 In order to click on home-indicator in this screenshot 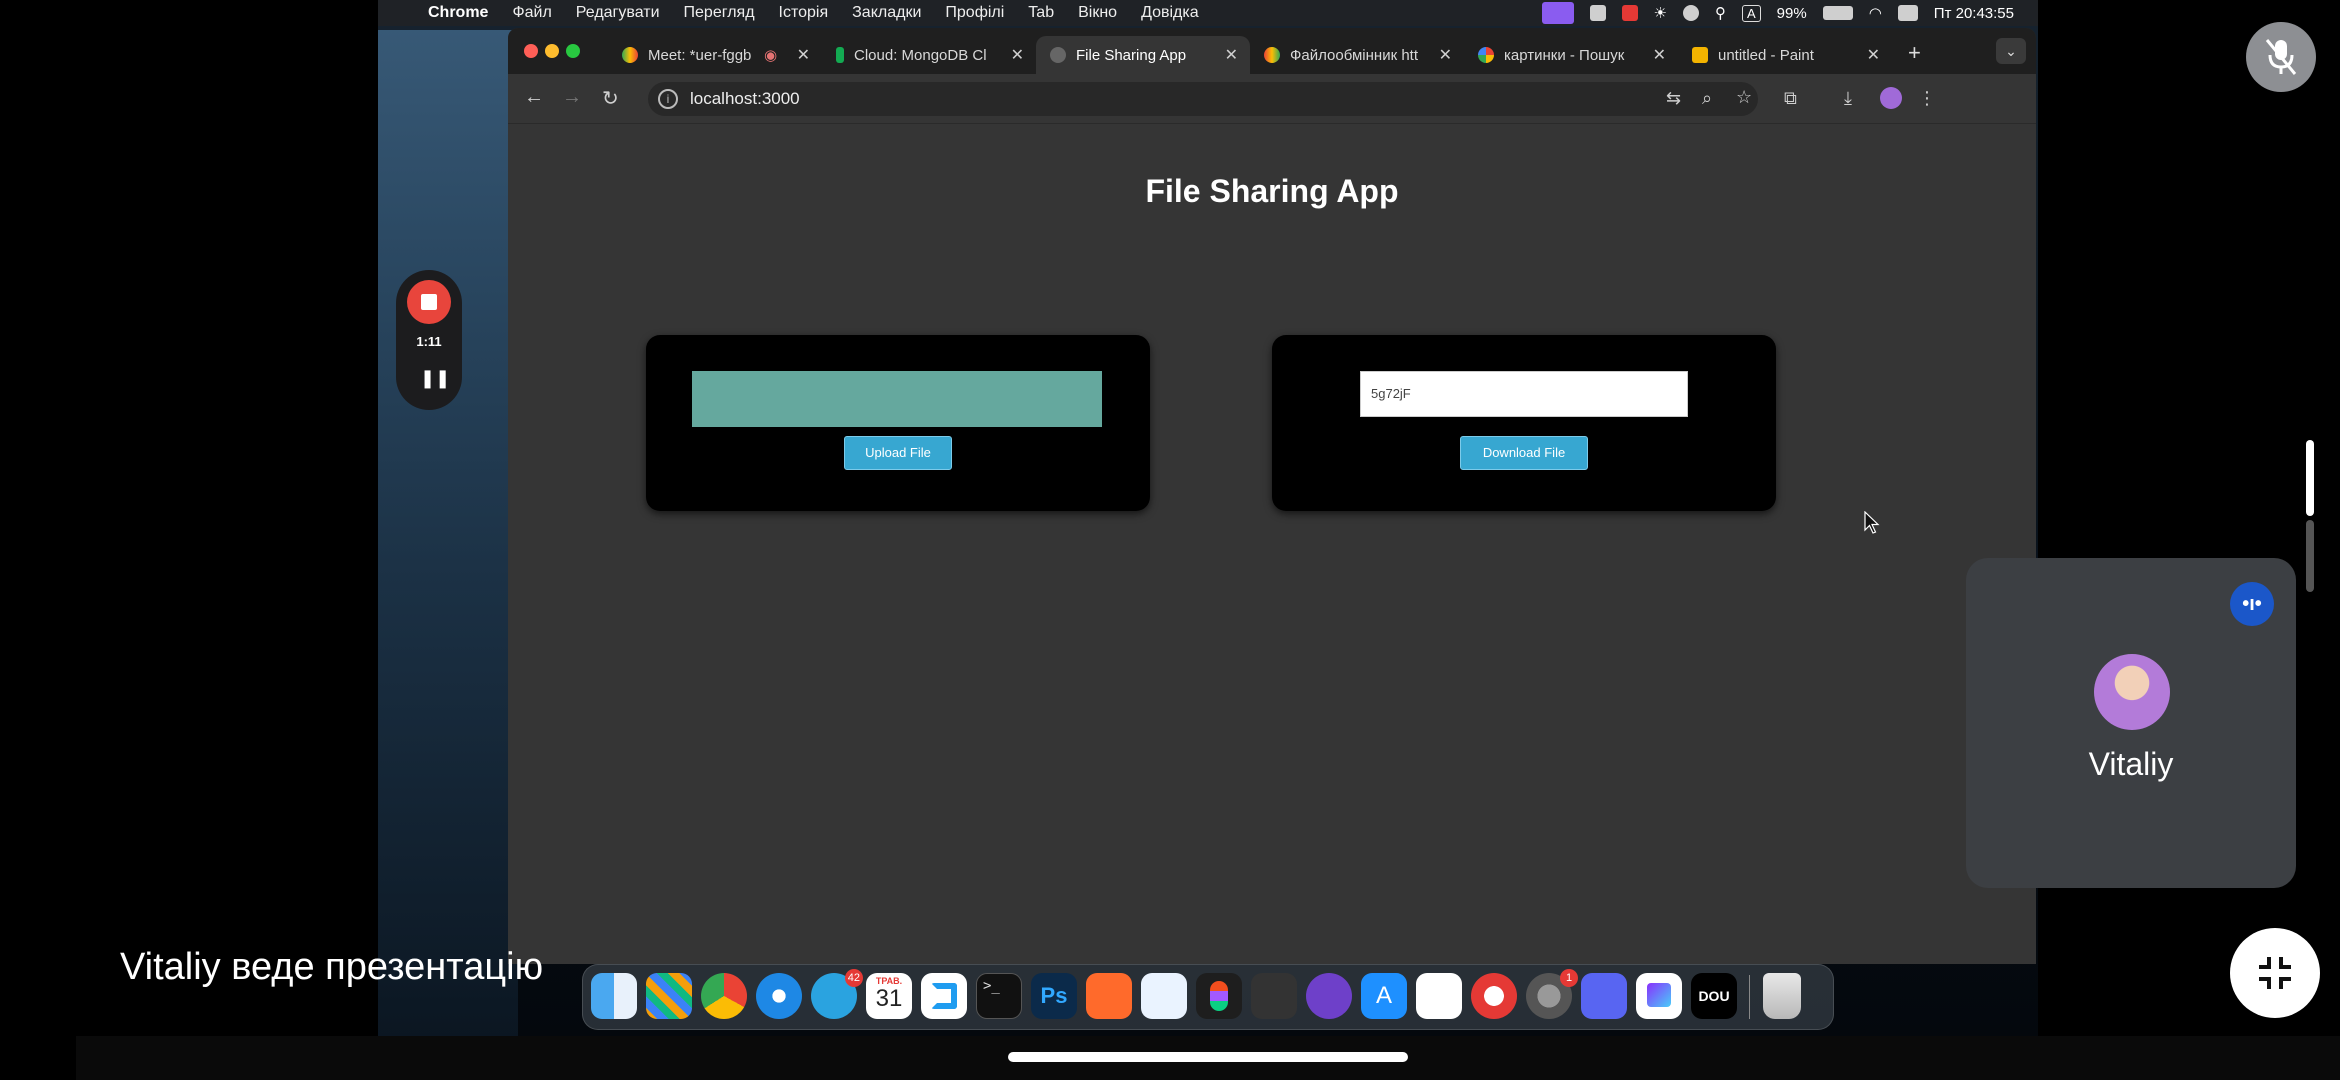, I will do `click(1208, 1057)`.